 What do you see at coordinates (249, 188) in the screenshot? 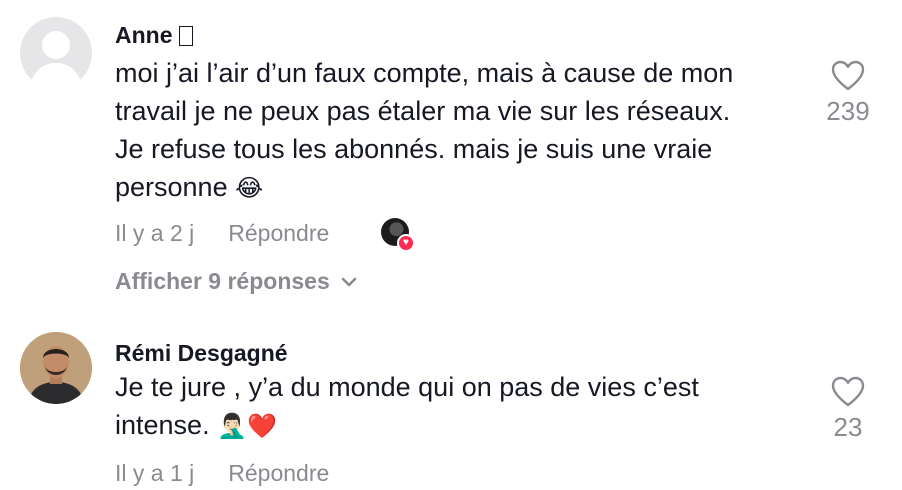
I see `laughing-emoji: 😂` at bounding box center [249, 188].